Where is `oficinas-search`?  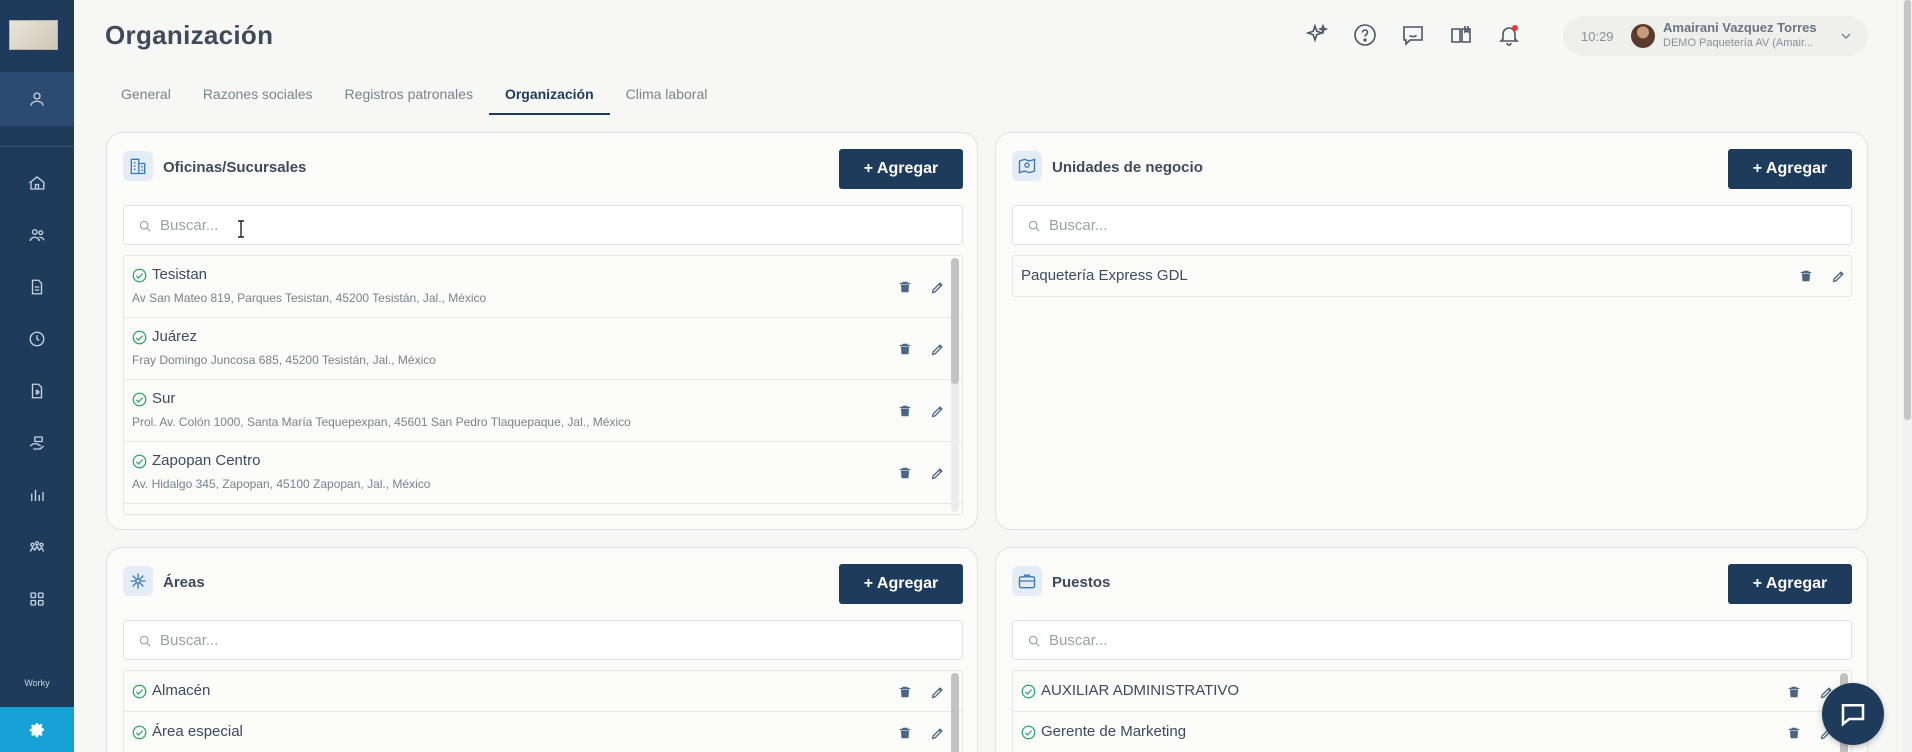 oficinas-search is located at coordinates (543, 225).